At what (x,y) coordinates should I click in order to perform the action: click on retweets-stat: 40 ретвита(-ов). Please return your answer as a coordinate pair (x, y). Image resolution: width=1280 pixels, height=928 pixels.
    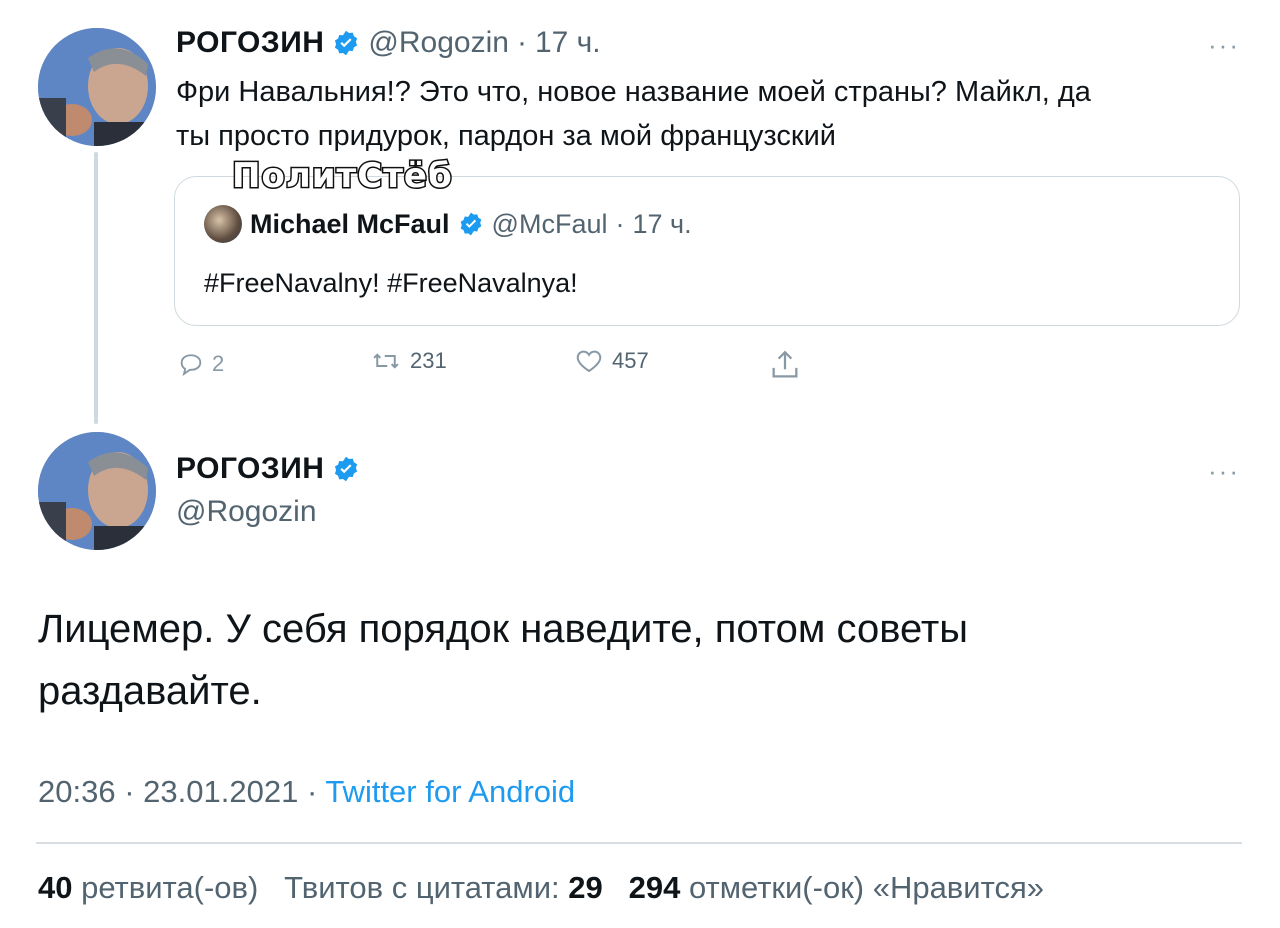
    Looking at the image, I should click on (148, 887).